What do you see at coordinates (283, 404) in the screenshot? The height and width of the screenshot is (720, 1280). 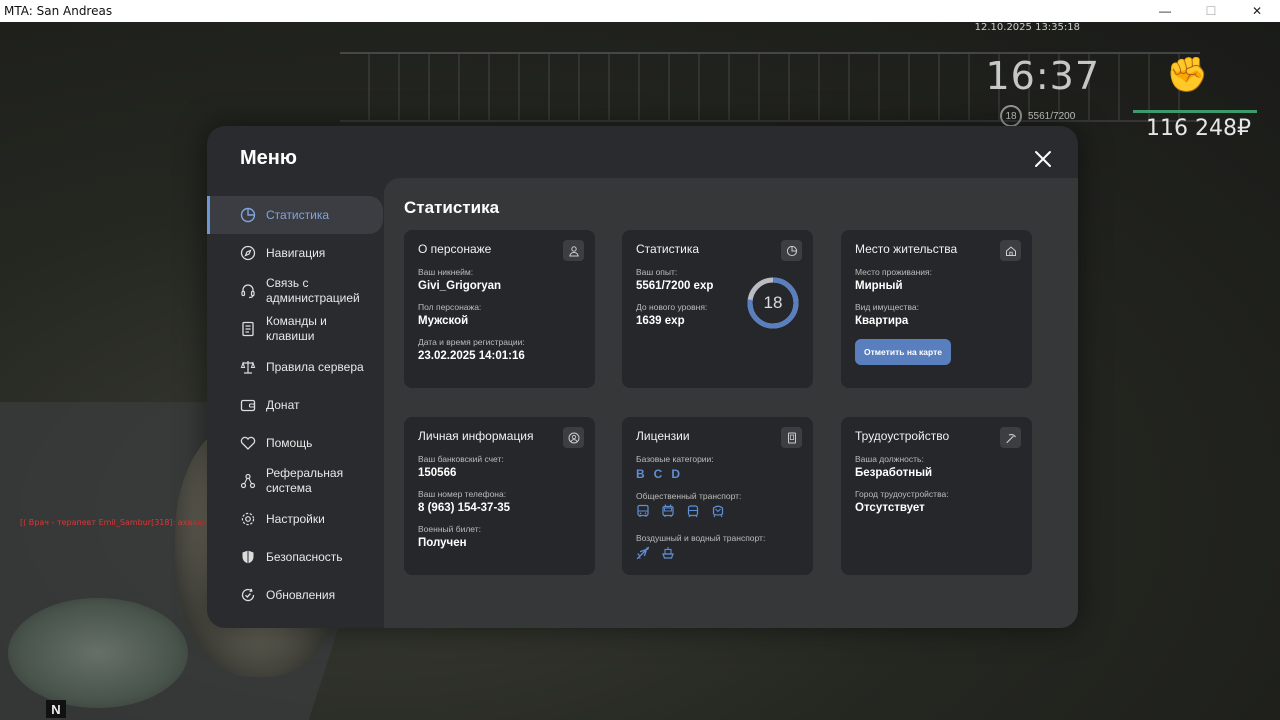 I see `sidebar-item-label: Донат` at bounding box center [283, 404].